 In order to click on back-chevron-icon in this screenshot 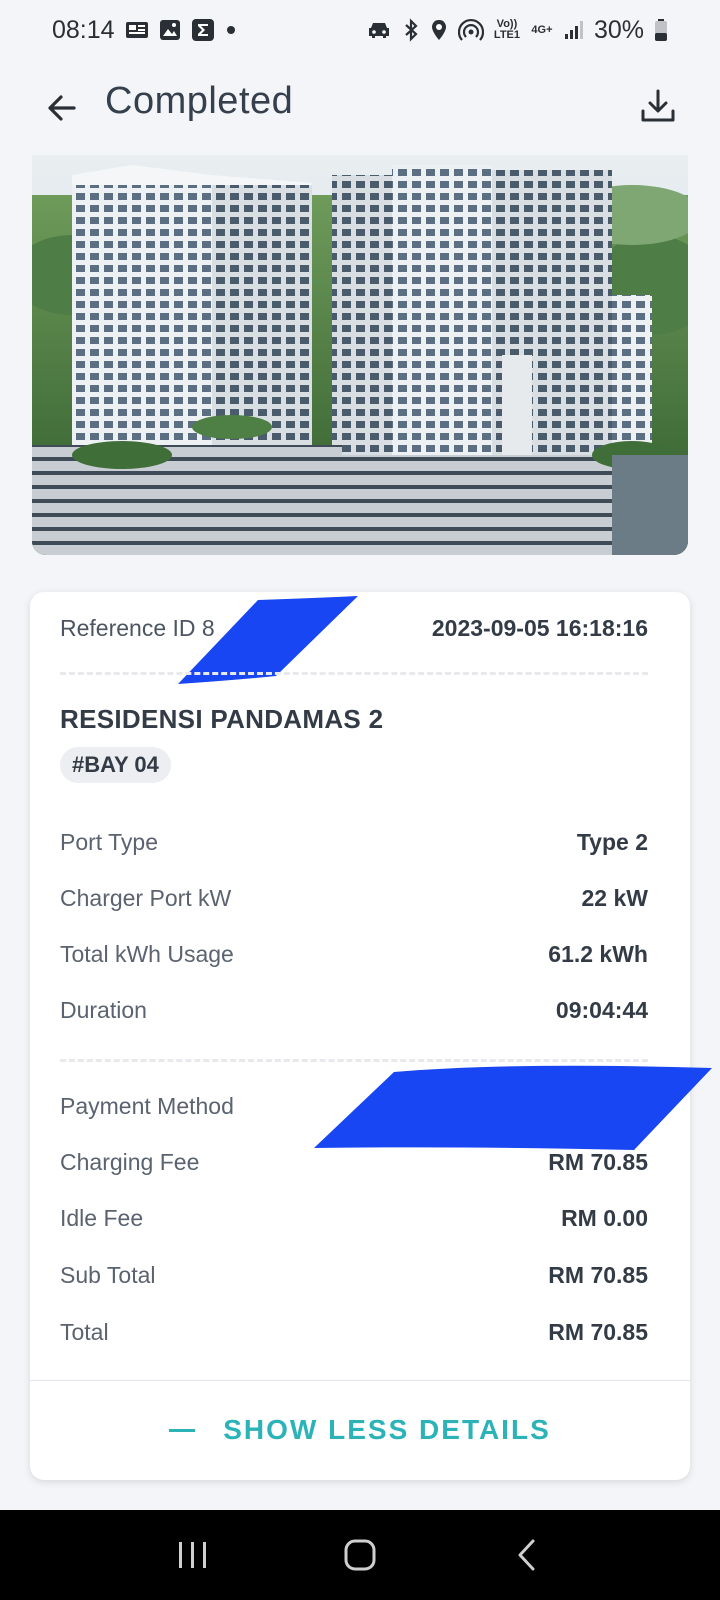, I will do `click(526, 1555)`.